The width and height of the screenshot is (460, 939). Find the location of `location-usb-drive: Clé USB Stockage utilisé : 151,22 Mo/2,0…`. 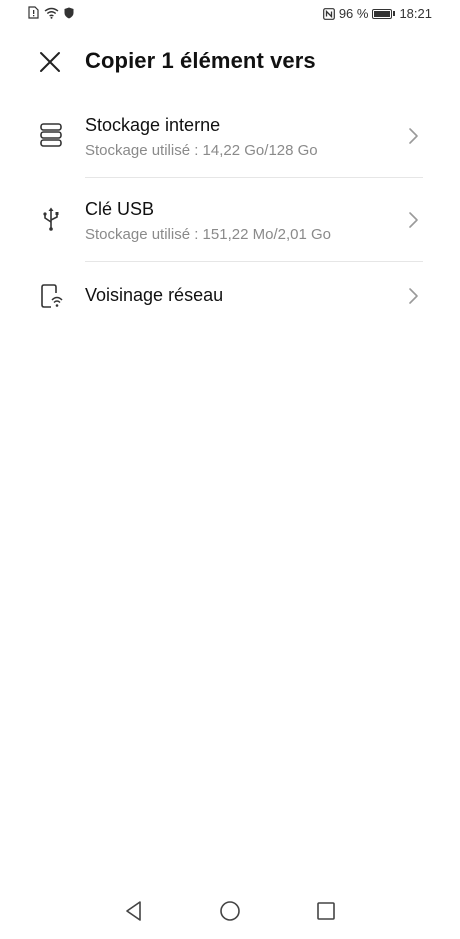

location-usb-drive: Clé USB Stockage utilisé : 151,22 Mo/2,0… is located at coordinates (230, 220).